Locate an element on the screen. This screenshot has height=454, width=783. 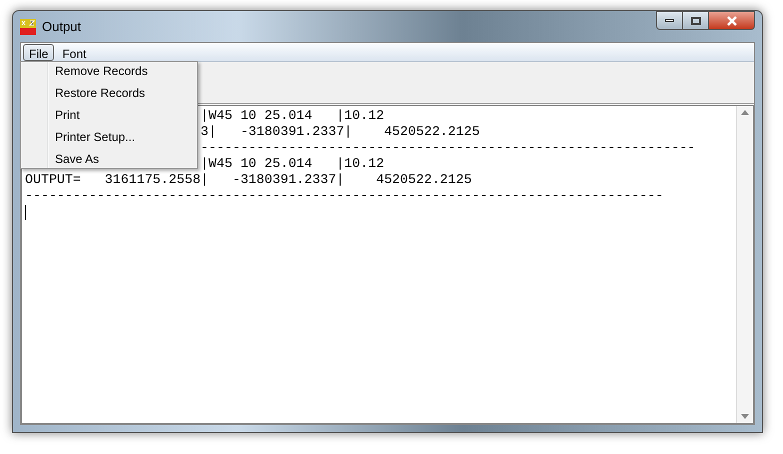
text-cursor is located at coordinates (25, 212).